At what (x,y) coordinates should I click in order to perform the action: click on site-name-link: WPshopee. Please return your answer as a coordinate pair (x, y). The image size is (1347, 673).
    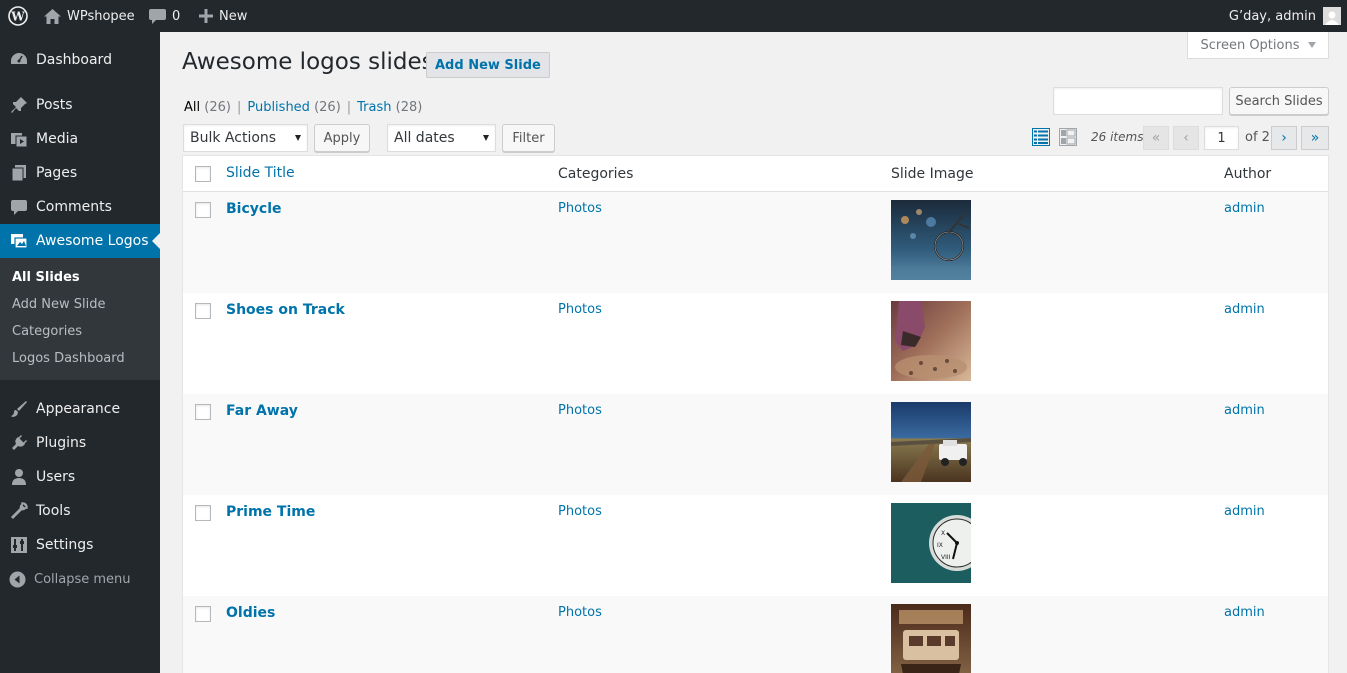
    Looking at the image, I should click on (89, 16).